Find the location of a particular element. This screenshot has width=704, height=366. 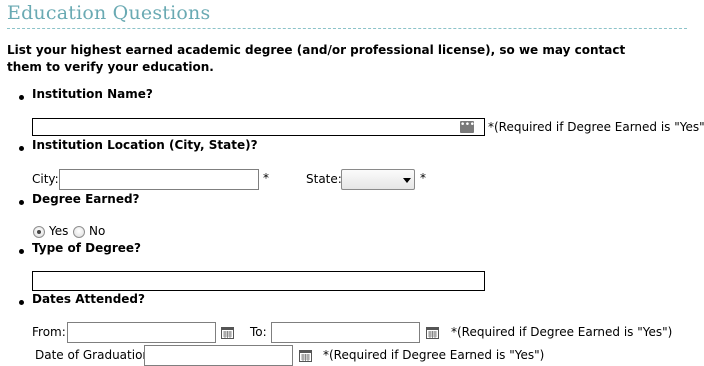

state-label: State: is located at coordinates (324, 179).